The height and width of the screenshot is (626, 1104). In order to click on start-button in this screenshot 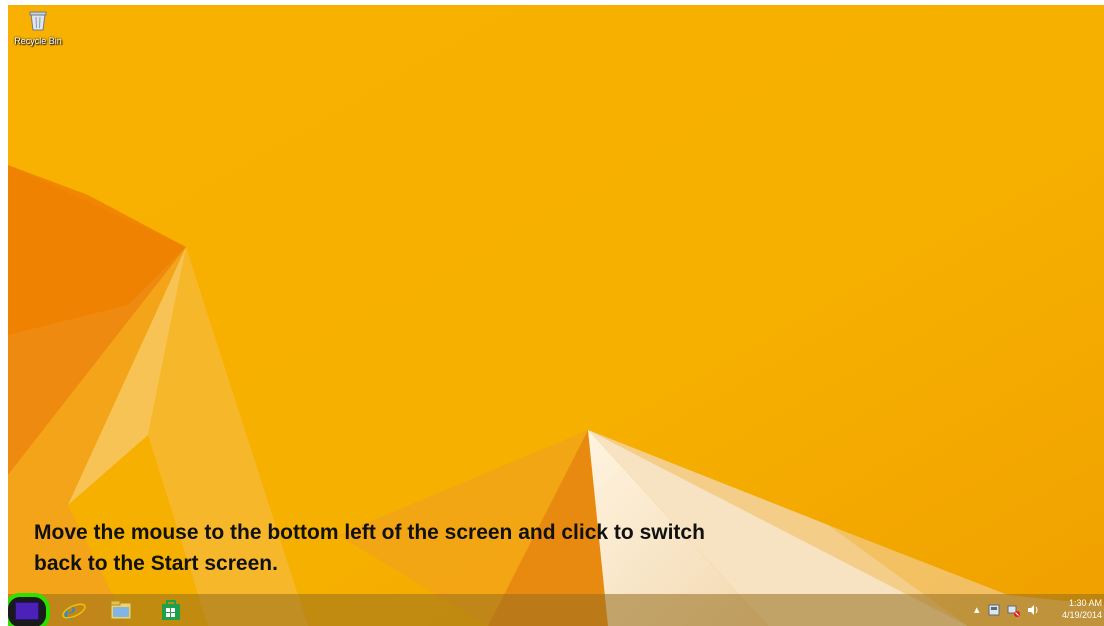, I will do `click(29, 609)`.